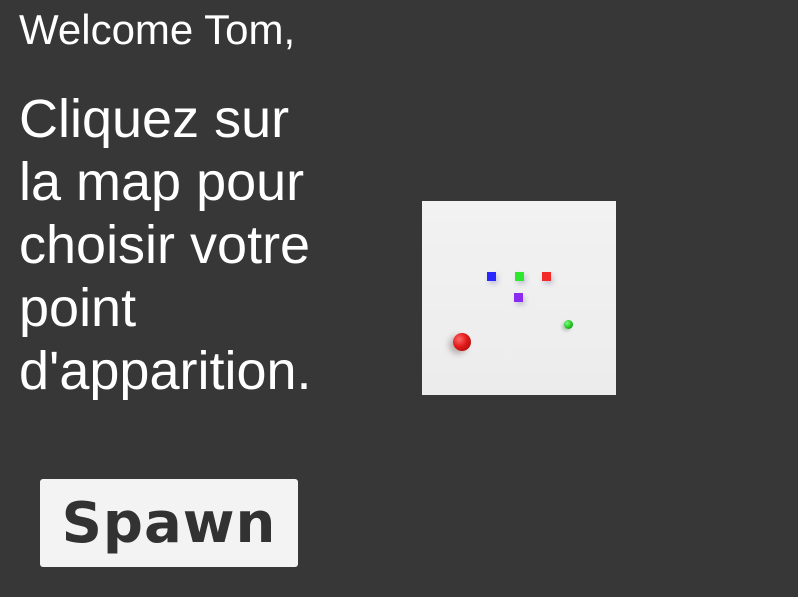 The width and height of the screenshot is (798, 597). What do you see at coordinates (157, 29) in the screenshot?
I see `welcome-message: Welcome Tom,` at bounding box center [157, 29].